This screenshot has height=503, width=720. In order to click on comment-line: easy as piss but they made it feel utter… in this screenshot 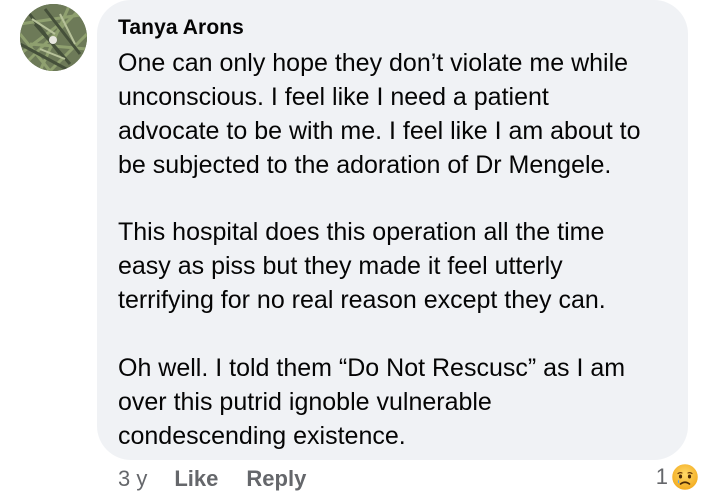, I will do `click(340, 266)`.